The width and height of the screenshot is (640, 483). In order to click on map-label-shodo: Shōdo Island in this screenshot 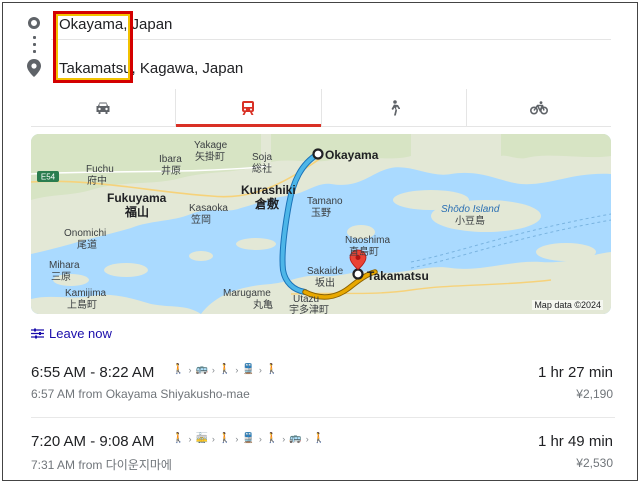, I will do `click(470, 209)`.